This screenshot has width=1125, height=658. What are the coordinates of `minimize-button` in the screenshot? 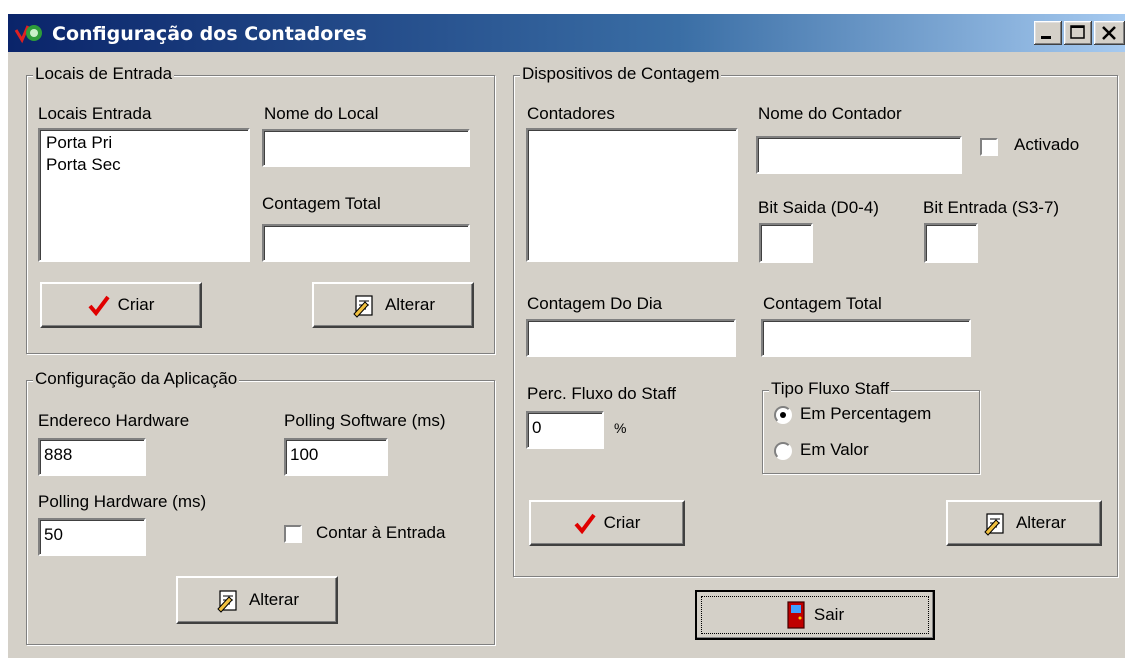 It's located at (1048, 33).